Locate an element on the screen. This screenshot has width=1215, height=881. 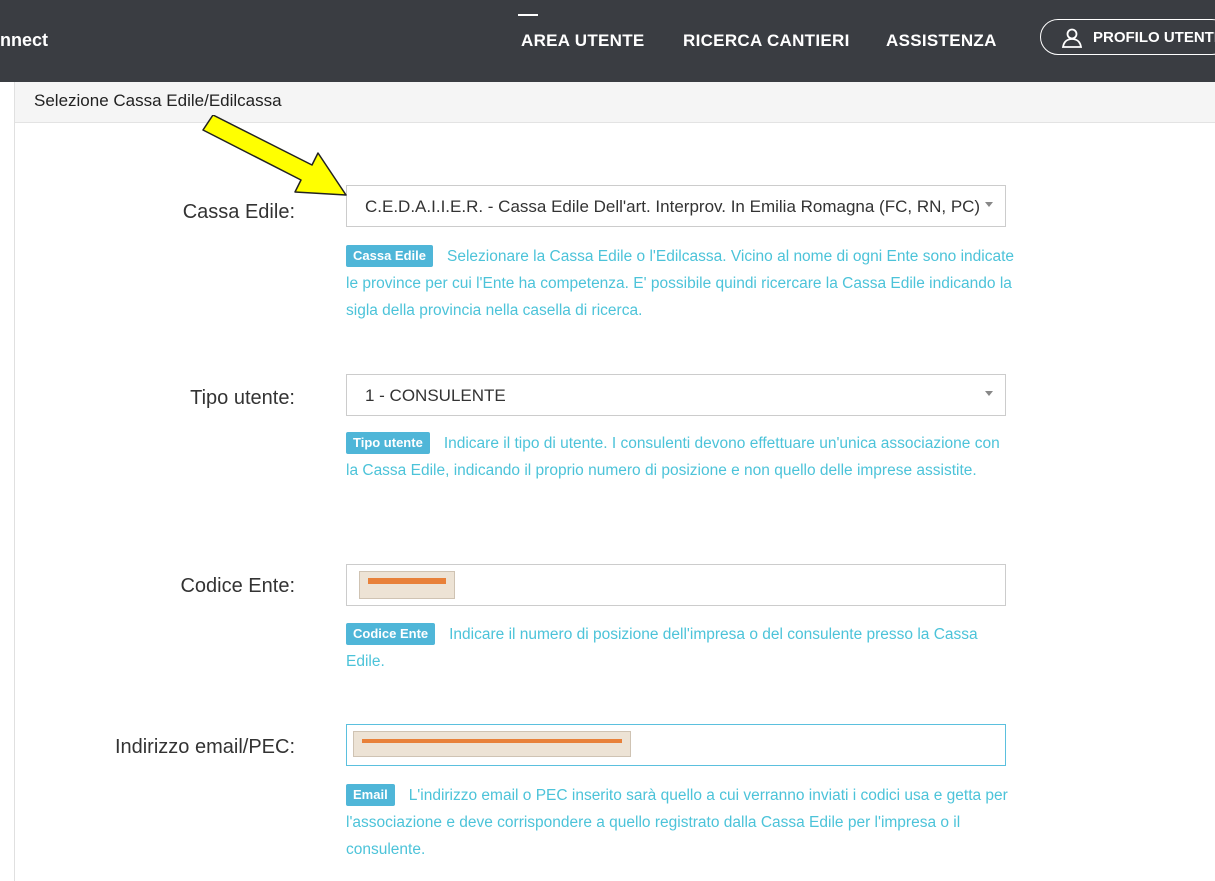
tipo-utente-select: 1 - CONSULENTE is located at coordinates (676, 395).